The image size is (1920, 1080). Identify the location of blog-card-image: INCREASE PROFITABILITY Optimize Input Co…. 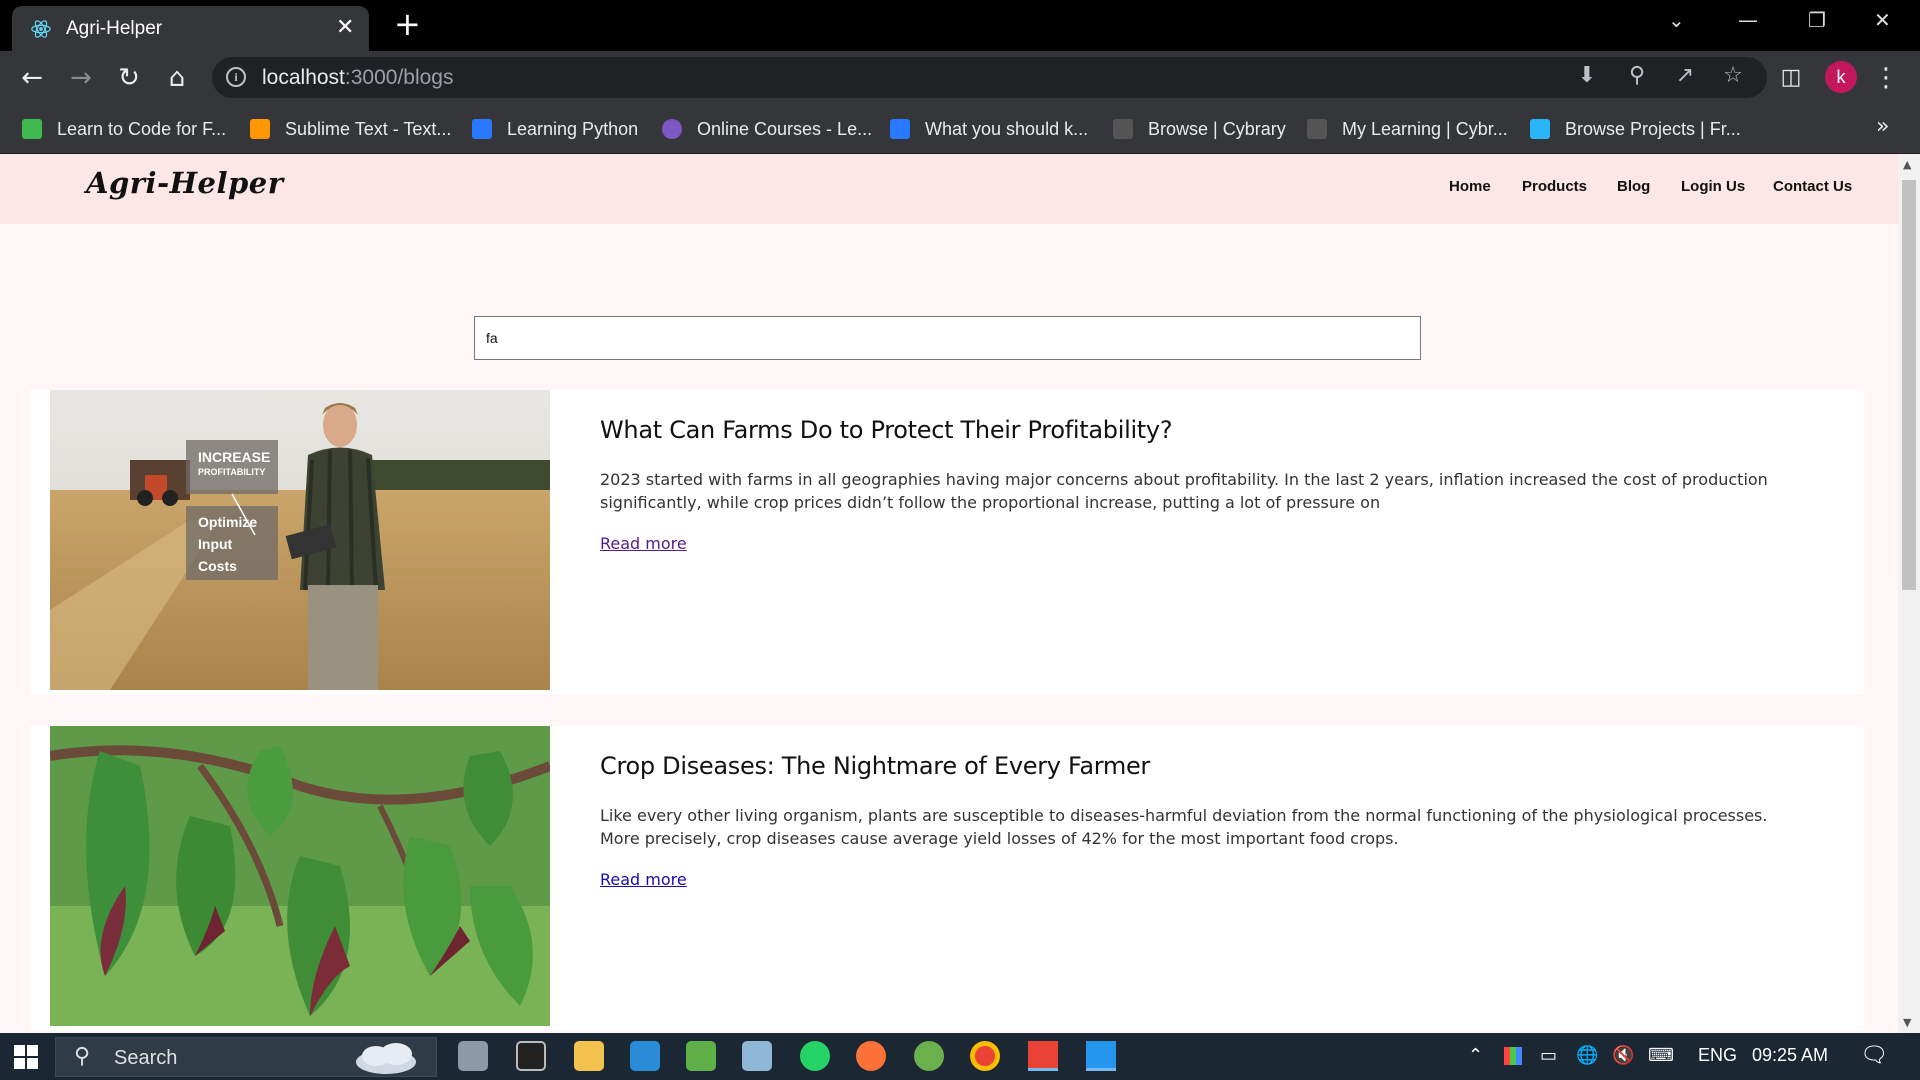
(300, 540).